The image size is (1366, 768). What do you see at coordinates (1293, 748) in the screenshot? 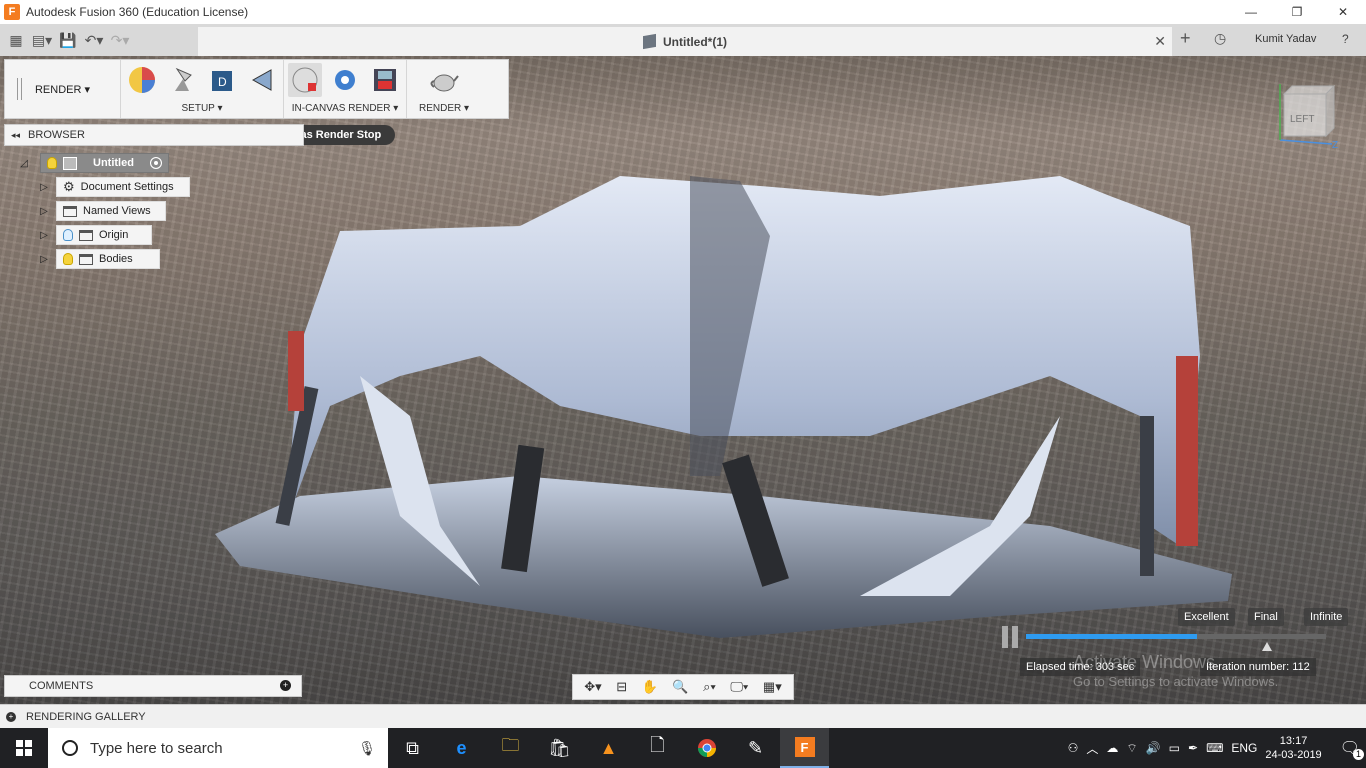
I see `clock: 13:17 24-03-2019` at bounding box center [1293, 748].